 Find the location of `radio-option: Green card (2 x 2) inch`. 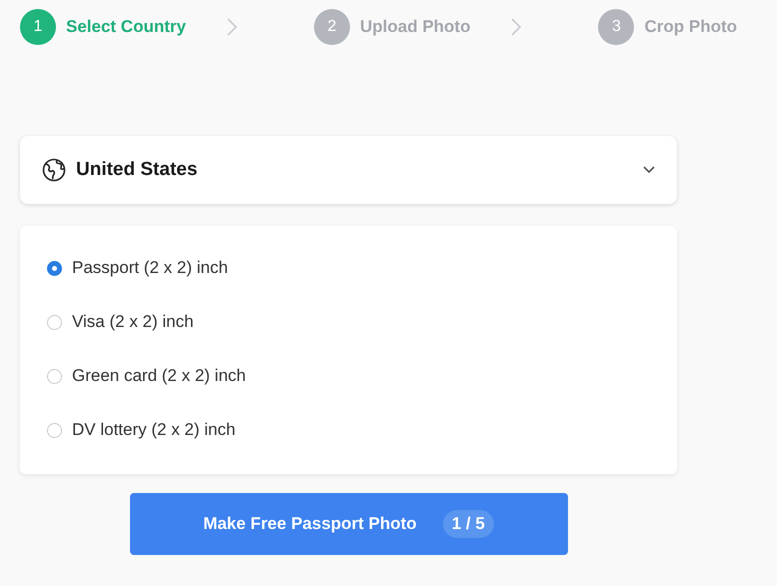

radio-option: Green card (2 x 2) inch is located at coordinates (348, 376).